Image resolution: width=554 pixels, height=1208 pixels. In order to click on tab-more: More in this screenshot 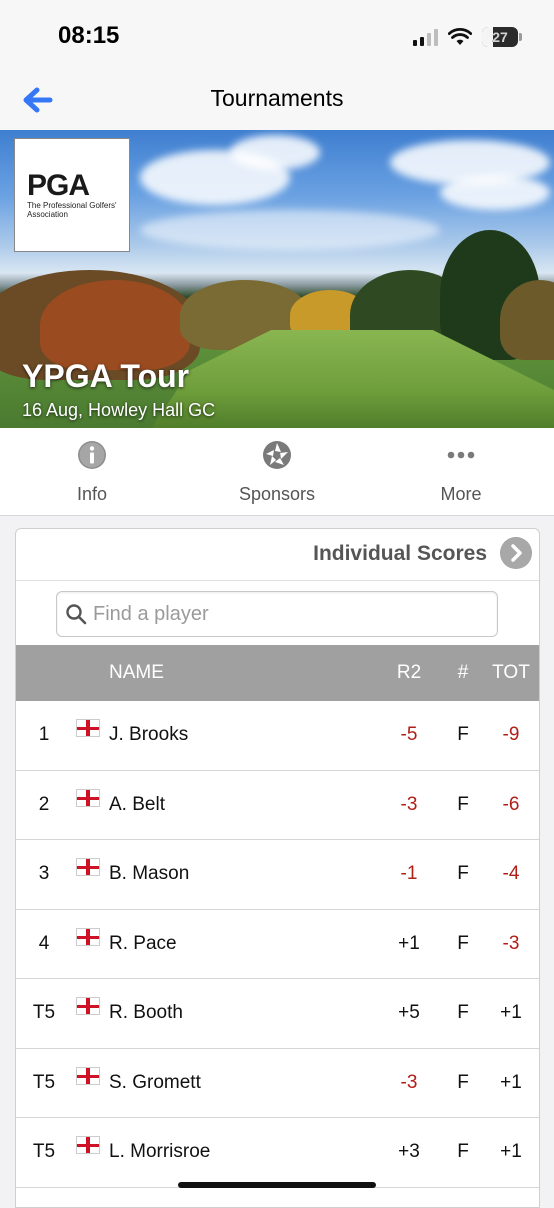, I will do `click(461, 472)`.